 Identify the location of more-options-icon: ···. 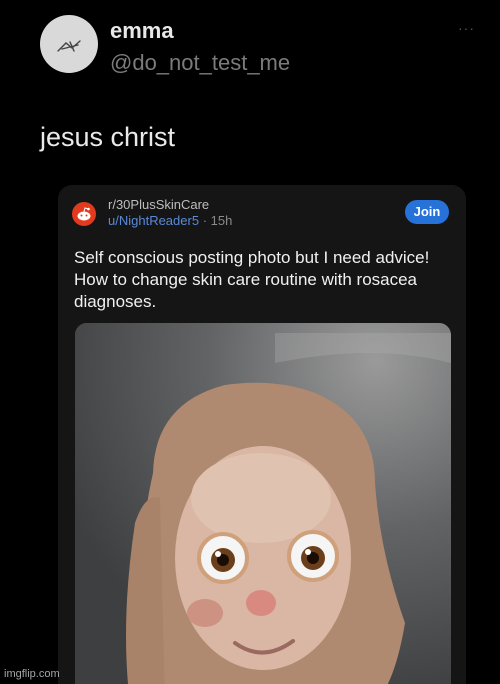
(466, 28).